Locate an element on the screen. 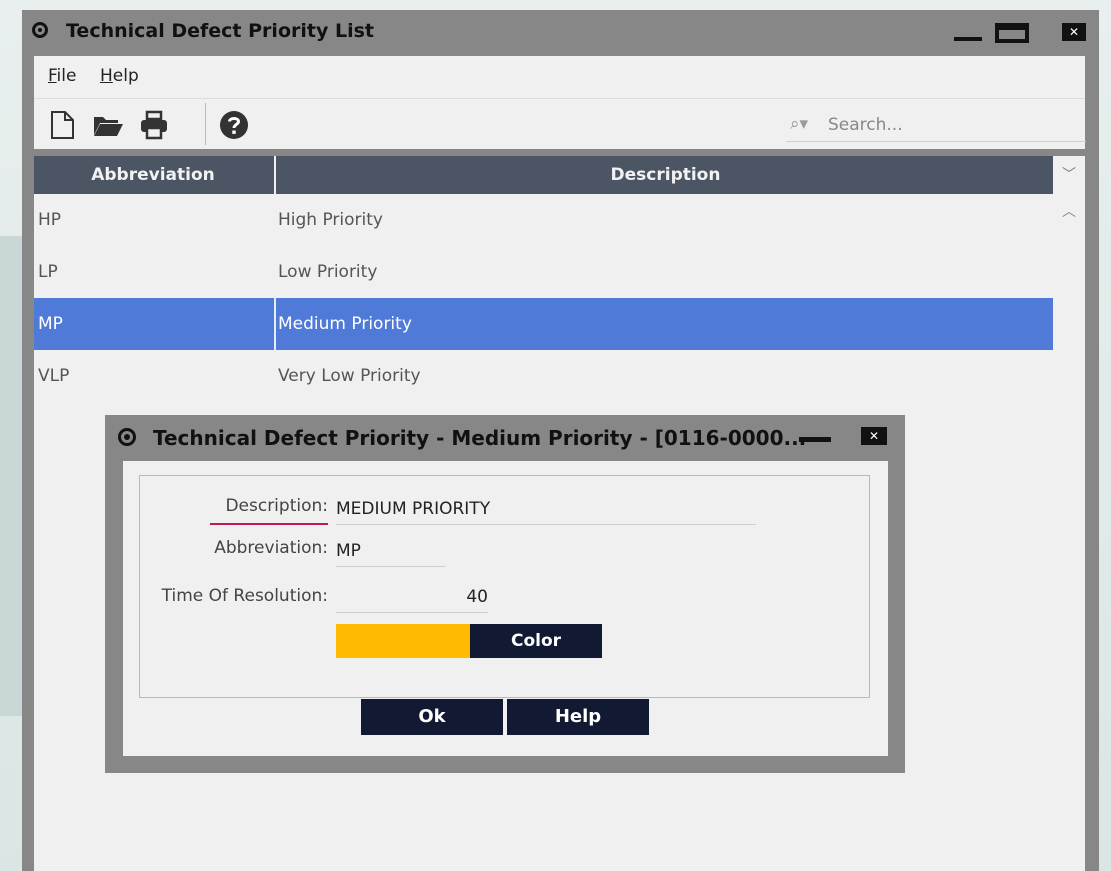 Image resolution: width=1111 pixels, height=871 pixels. column-header-description: Description is located at coordinates (664, 175).